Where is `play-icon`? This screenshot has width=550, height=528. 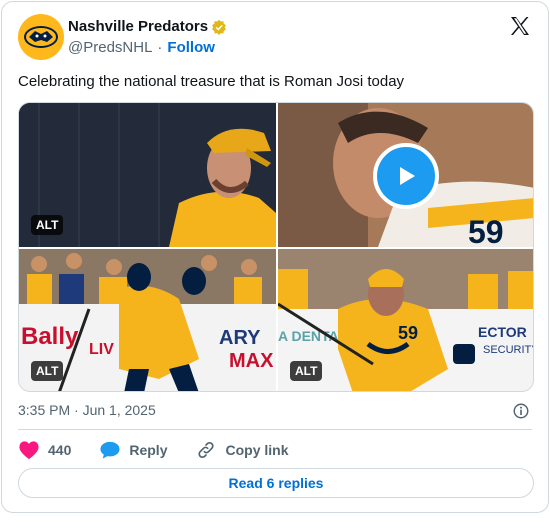 play-icon is located at coordinates (406, 176).